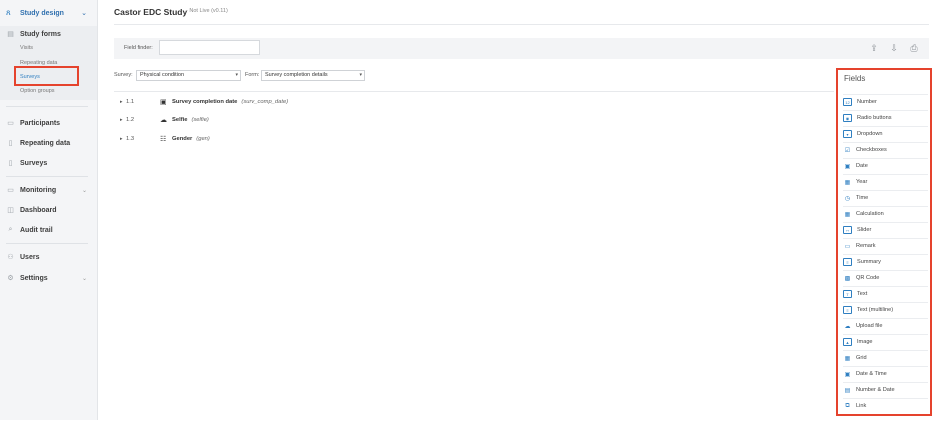 The image size is (943, 445). What do you see at coordinates (209, 47) in the screenshot?
I see `field-finder-input` at bounding box center [209, 47].